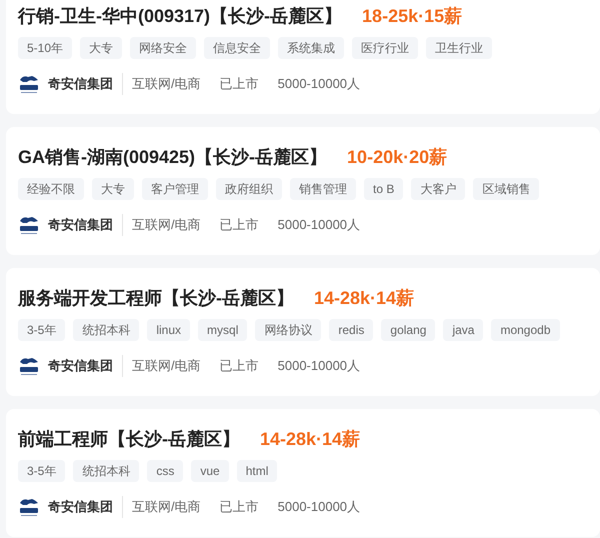 This screenshot has height=538, width=600. Describe the element at coordinates (459, 48) in the screenshot. I see `job-tag: 卫生行业` at that location.